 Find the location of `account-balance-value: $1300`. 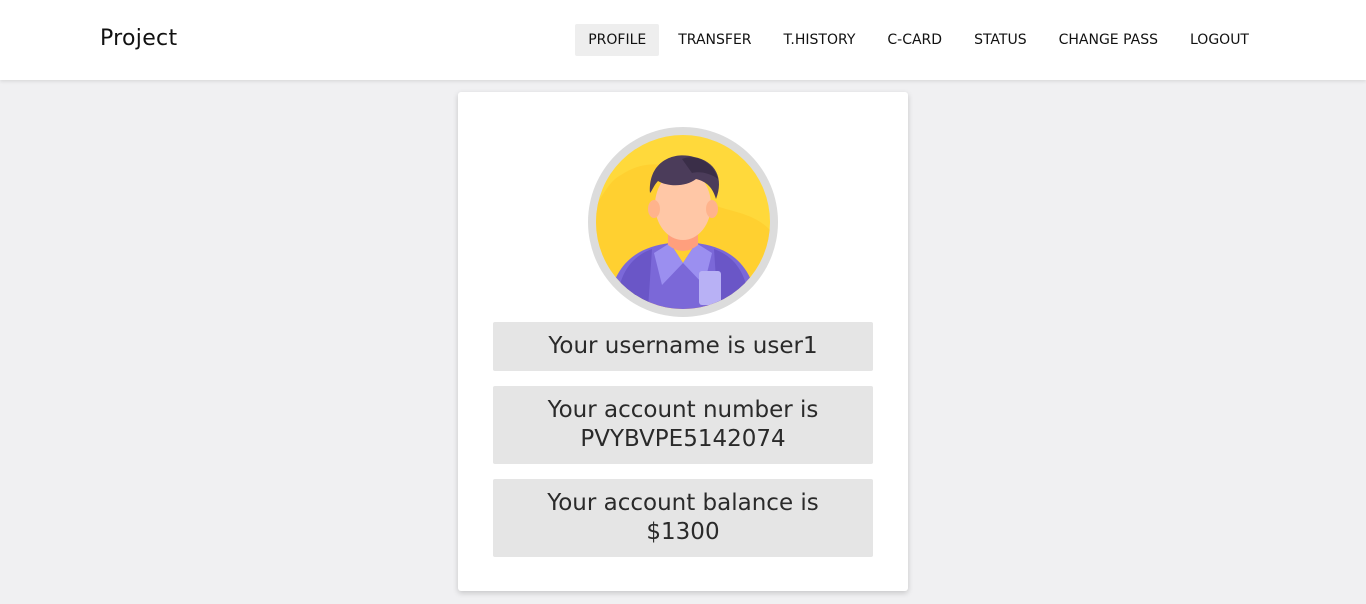

account-balance-value: $1300 is located at coordinates (683, 532).